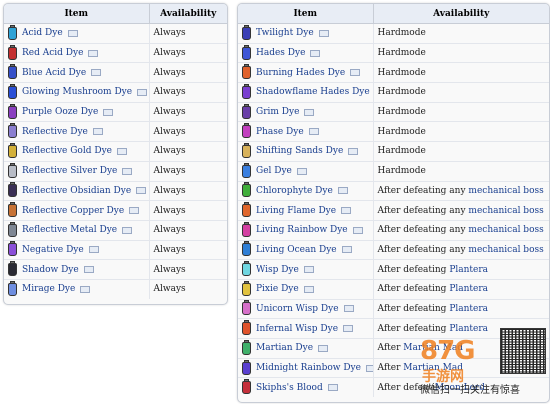 The image size is (550, 404). Describe the element at coordinates (53, 250) in the screenshot. I see `item-name-link: Negative Dye` at that location.